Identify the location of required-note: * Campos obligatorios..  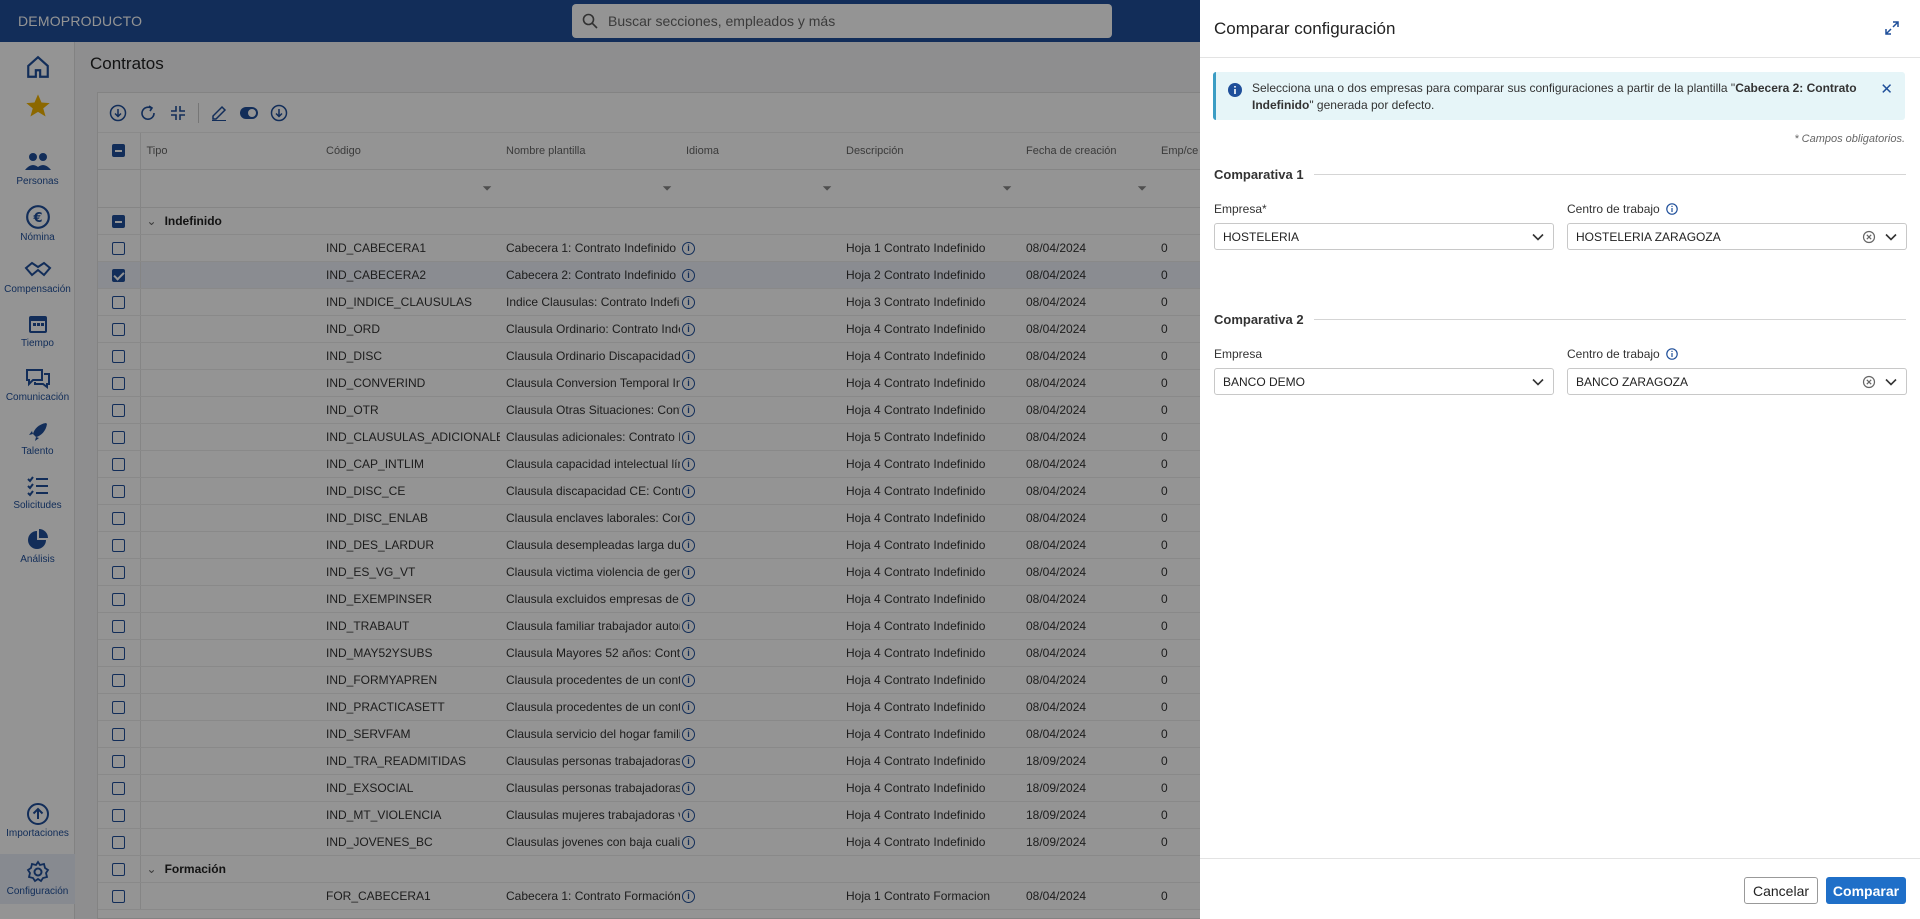
(1849, 139).